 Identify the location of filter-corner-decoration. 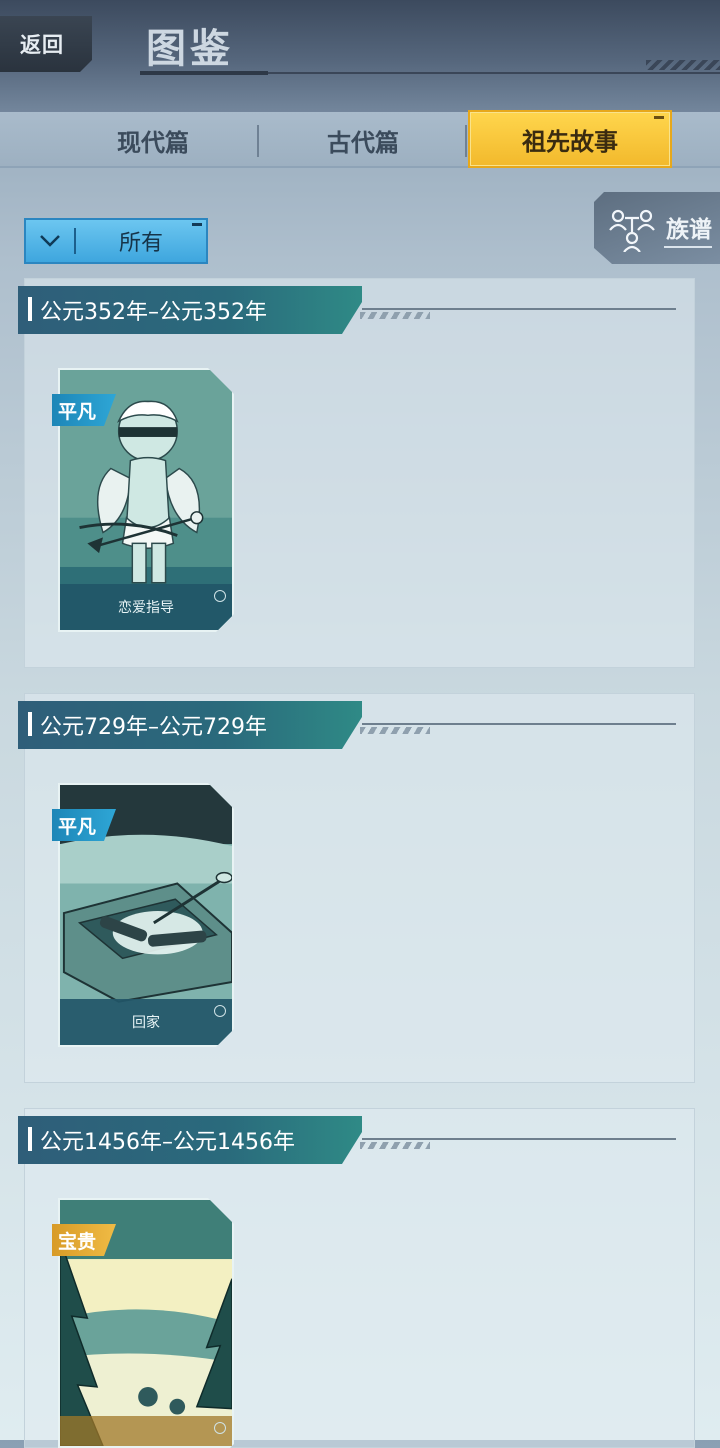
(197, 224).